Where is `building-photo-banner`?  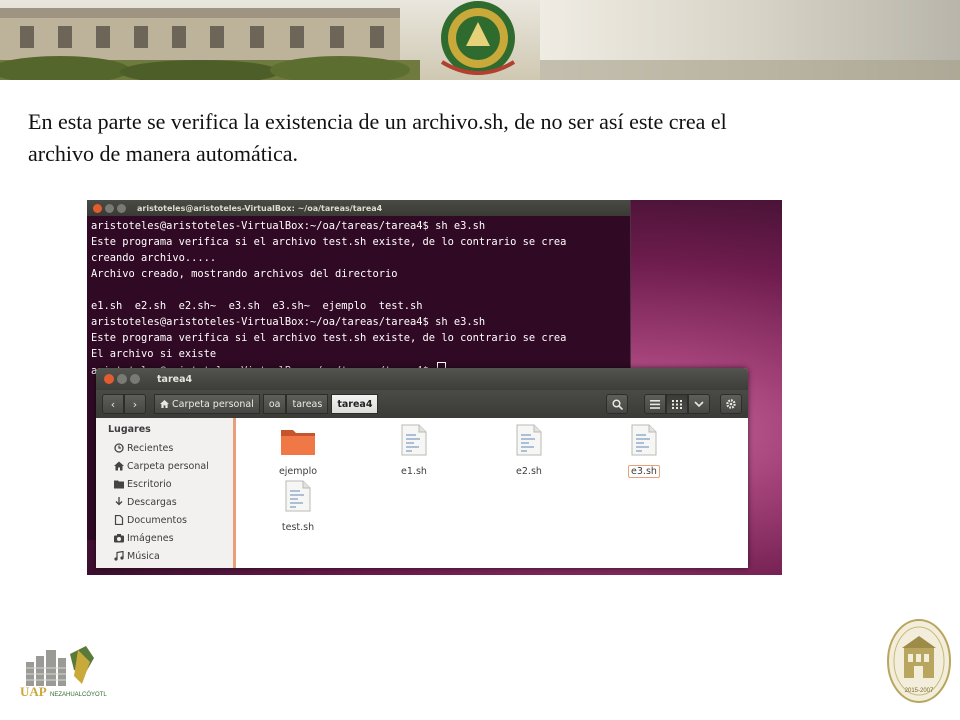
building-photo-banner is located at coordinates (480, 40).